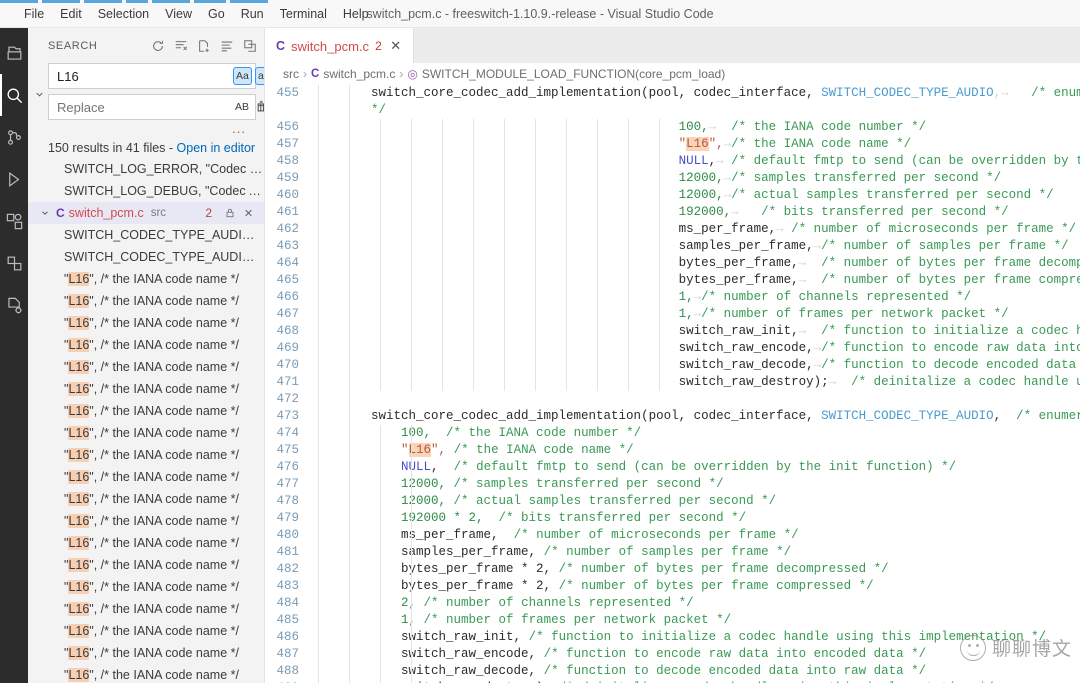  Describe the element at coordinates (45, 213) in the screenshot. I see `chevron-down-icon` at that location.